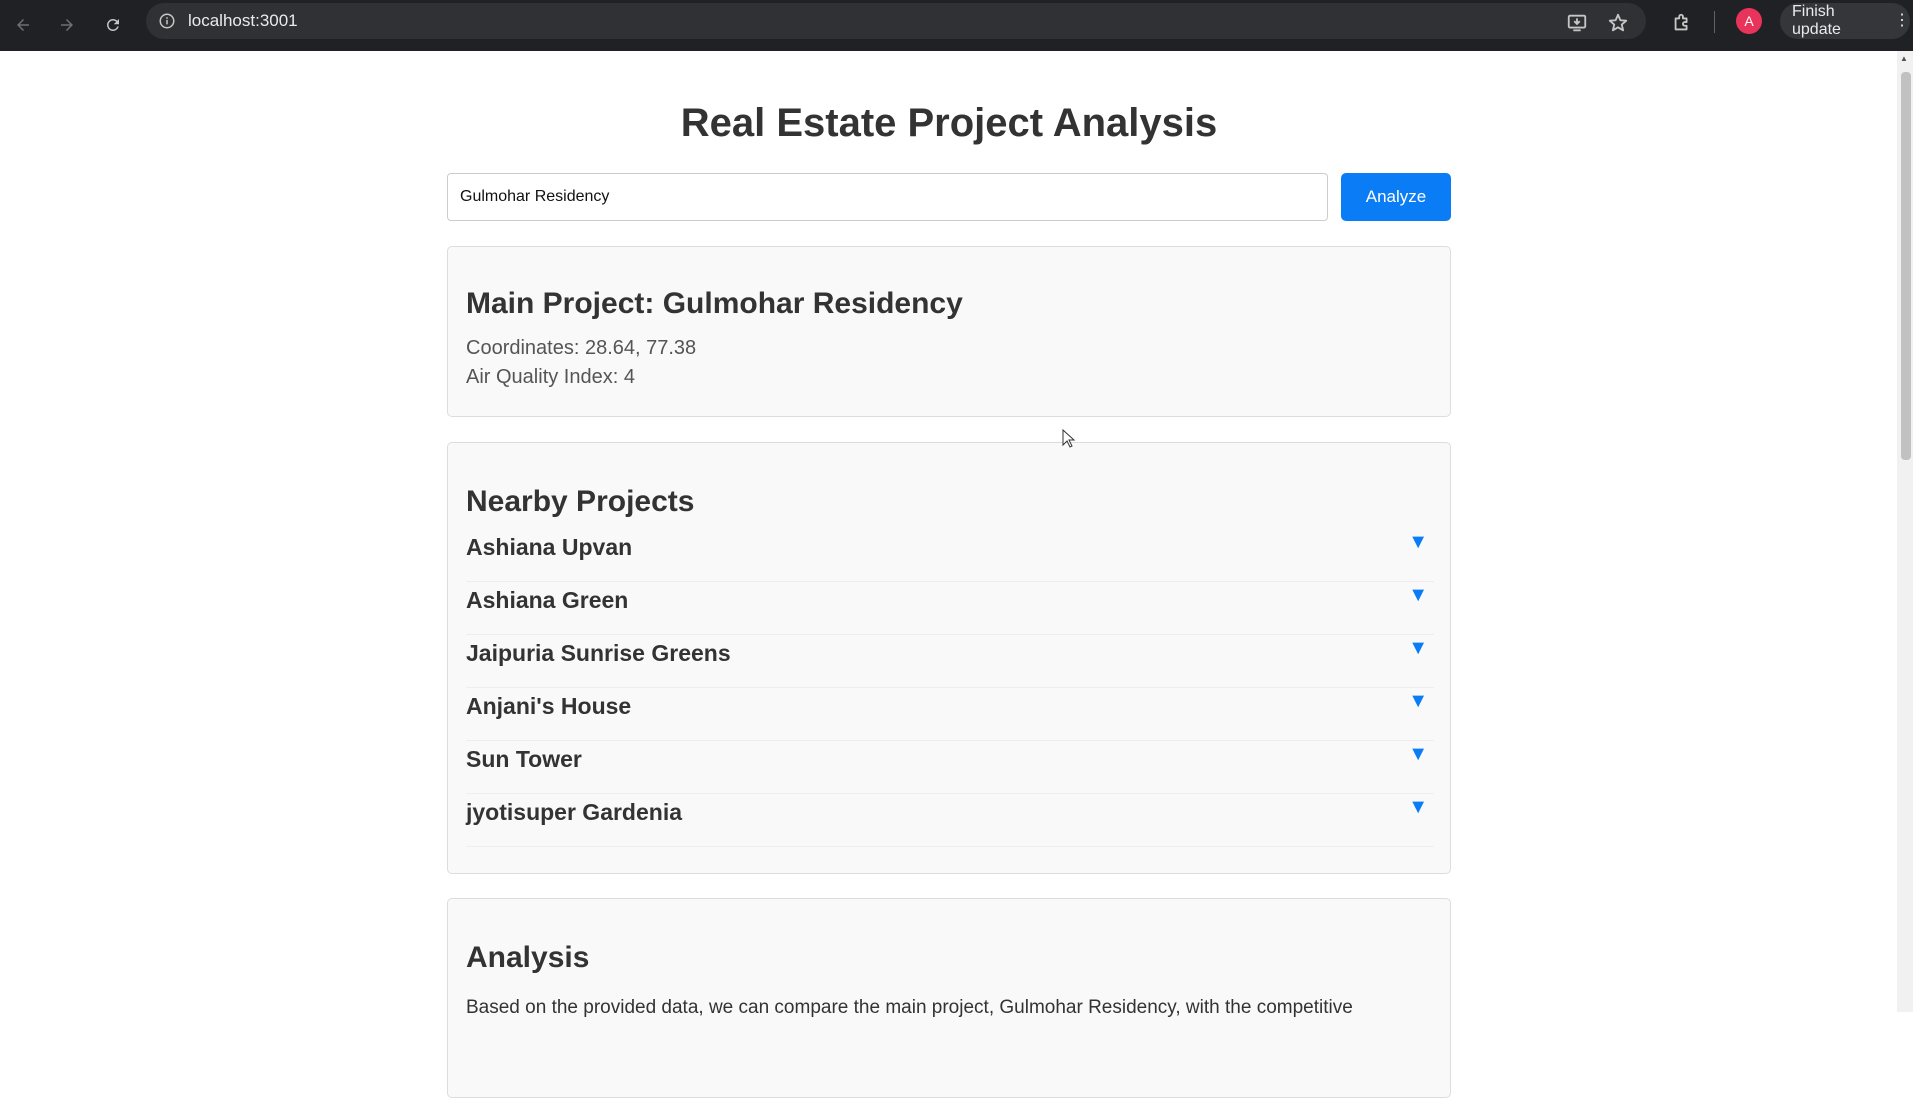  I want to click on back-arrow-icon, so click(23, 25).